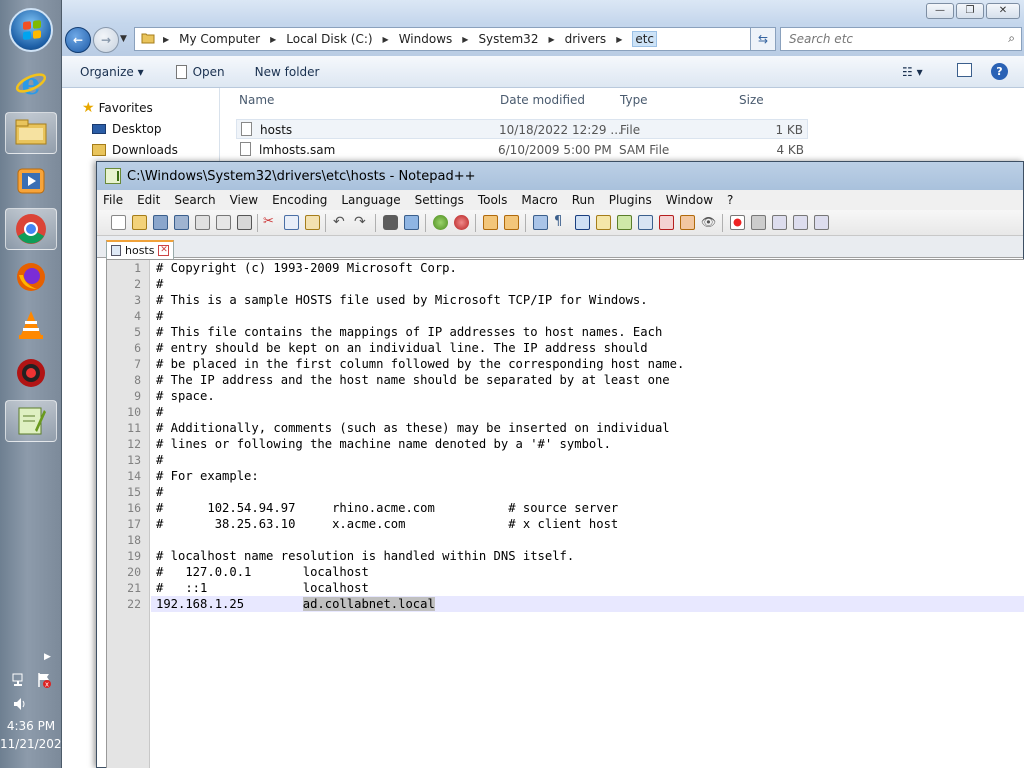 The width and height of the screenshot is (1024, 768). Describe the element at coordinates (645, 222) in the screenshot. I see `doc-list-icon` at that location.